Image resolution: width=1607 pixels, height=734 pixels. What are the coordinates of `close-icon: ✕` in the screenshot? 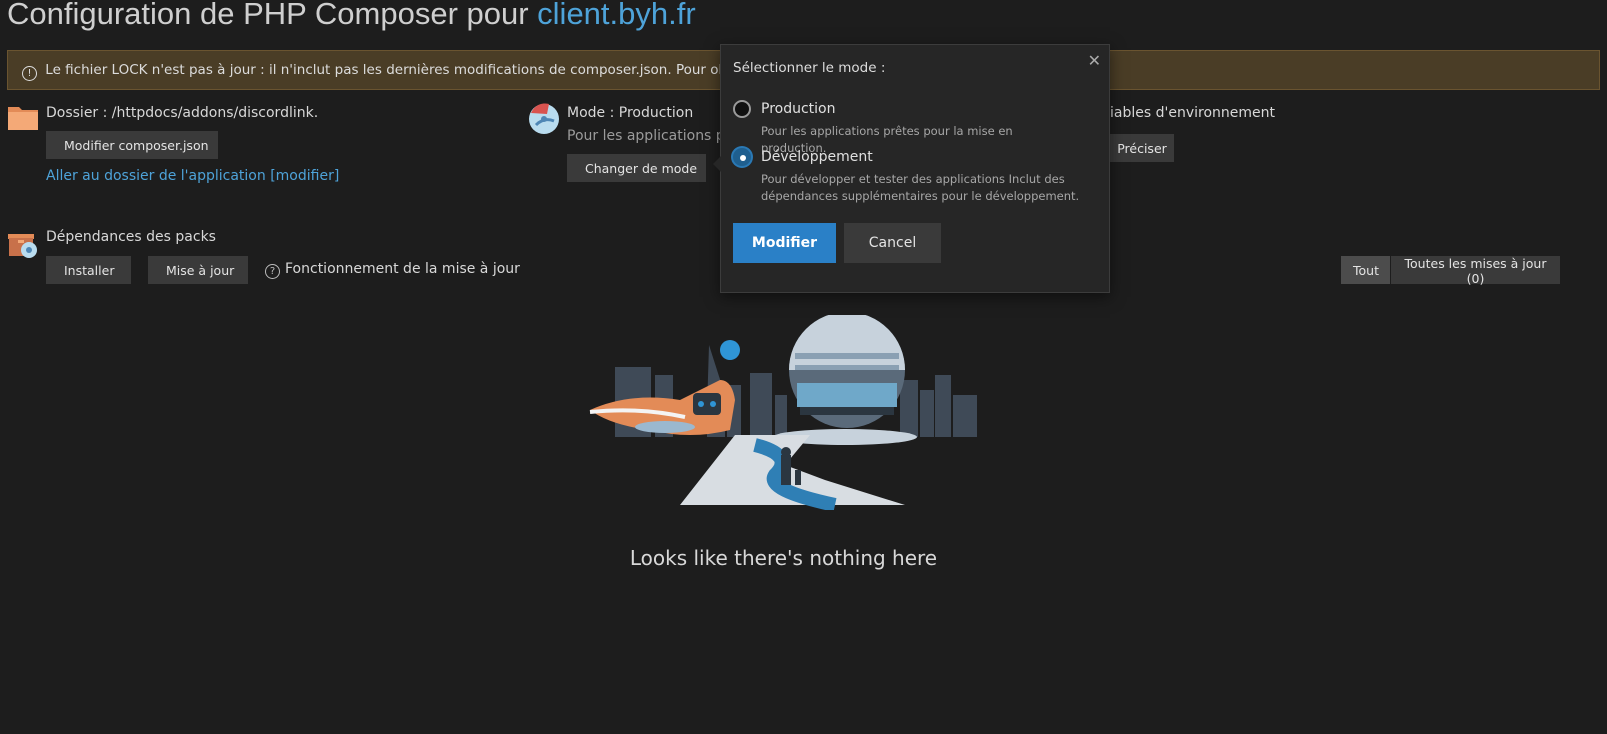 It's located at (1094, 60).